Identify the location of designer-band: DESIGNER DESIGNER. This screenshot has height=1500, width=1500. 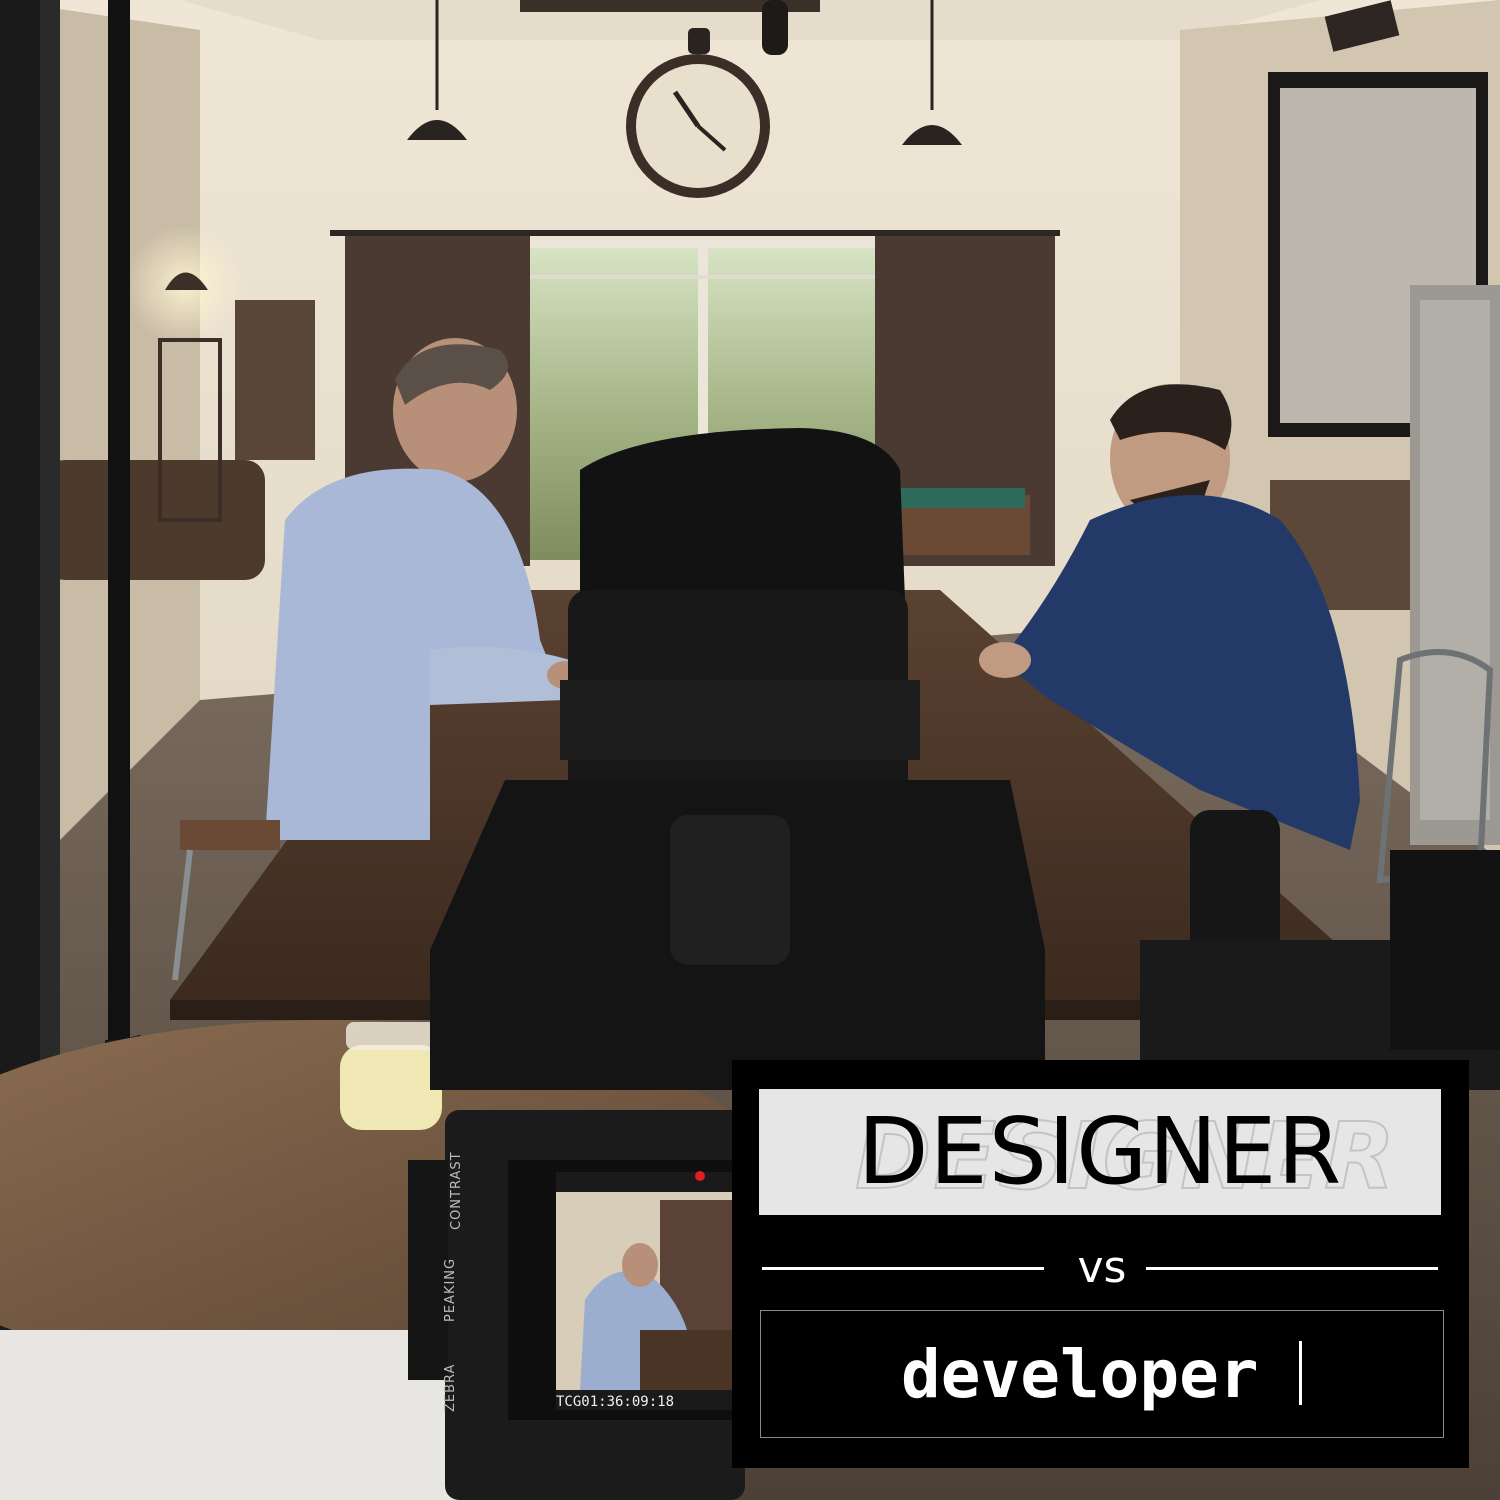
(1100, 1152).